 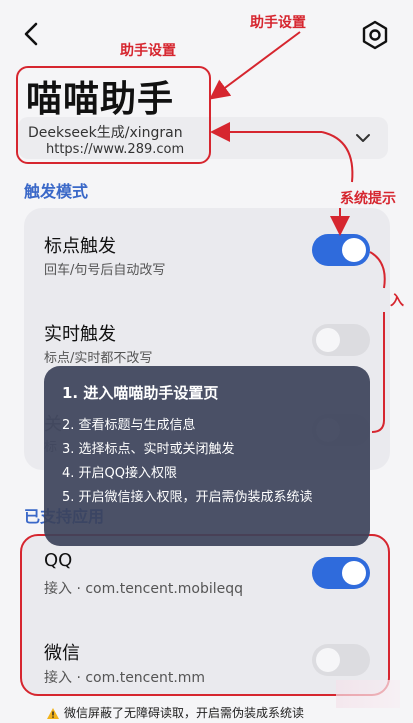 What do you see at coordinates (58, 560) in the screenshot?
I see `app-item-title-qq: QQ` at bounding box center [58, 560].